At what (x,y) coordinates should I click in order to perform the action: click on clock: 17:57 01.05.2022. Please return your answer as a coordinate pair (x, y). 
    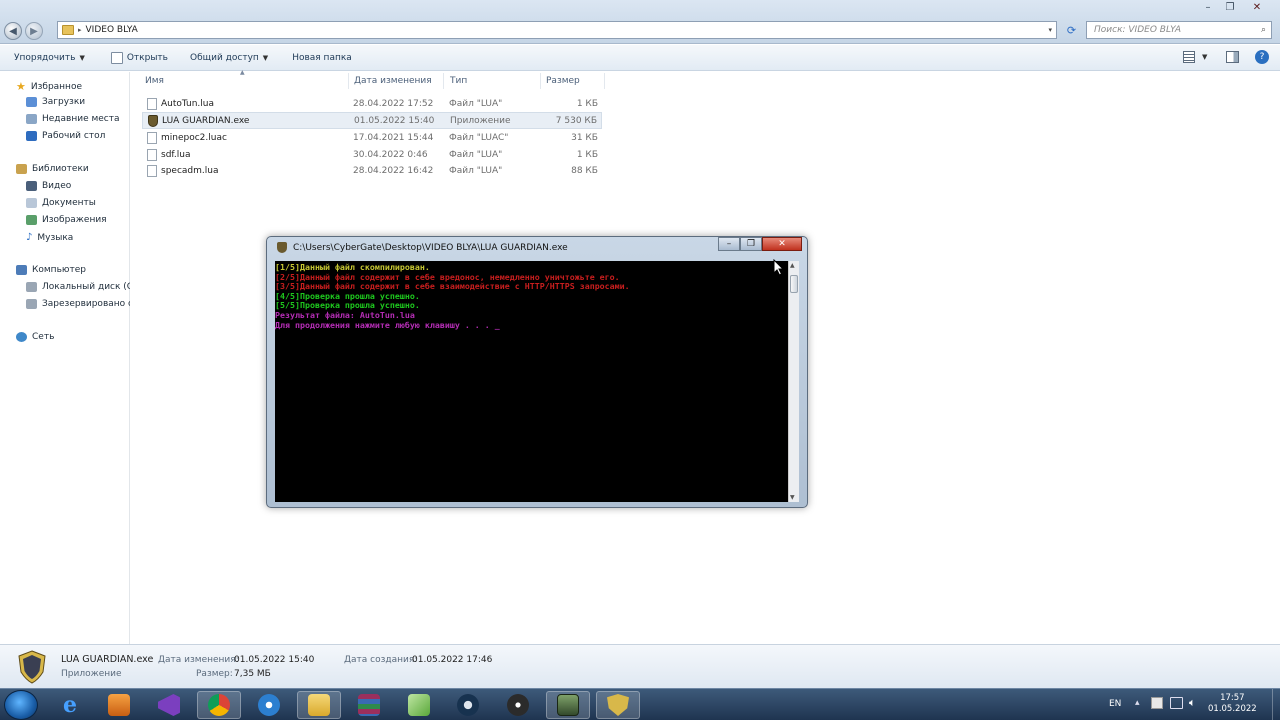
    Looking at the image, I should click on (1232, 704).